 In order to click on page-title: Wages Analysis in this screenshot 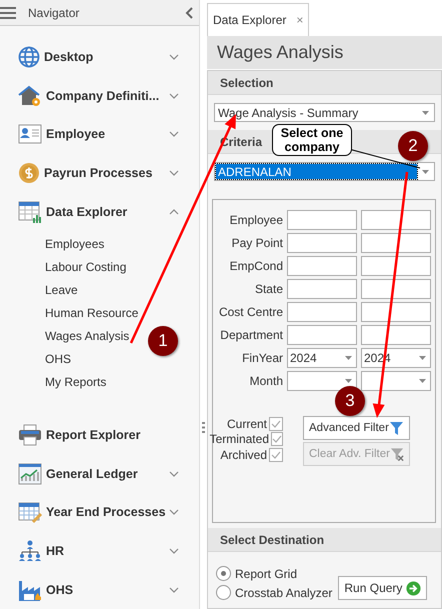, I will do `click(324, 52)`.